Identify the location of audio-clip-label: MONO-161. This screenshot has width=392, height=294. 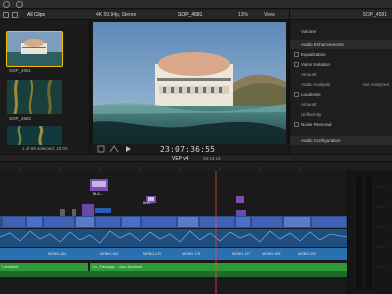
(57, 254).